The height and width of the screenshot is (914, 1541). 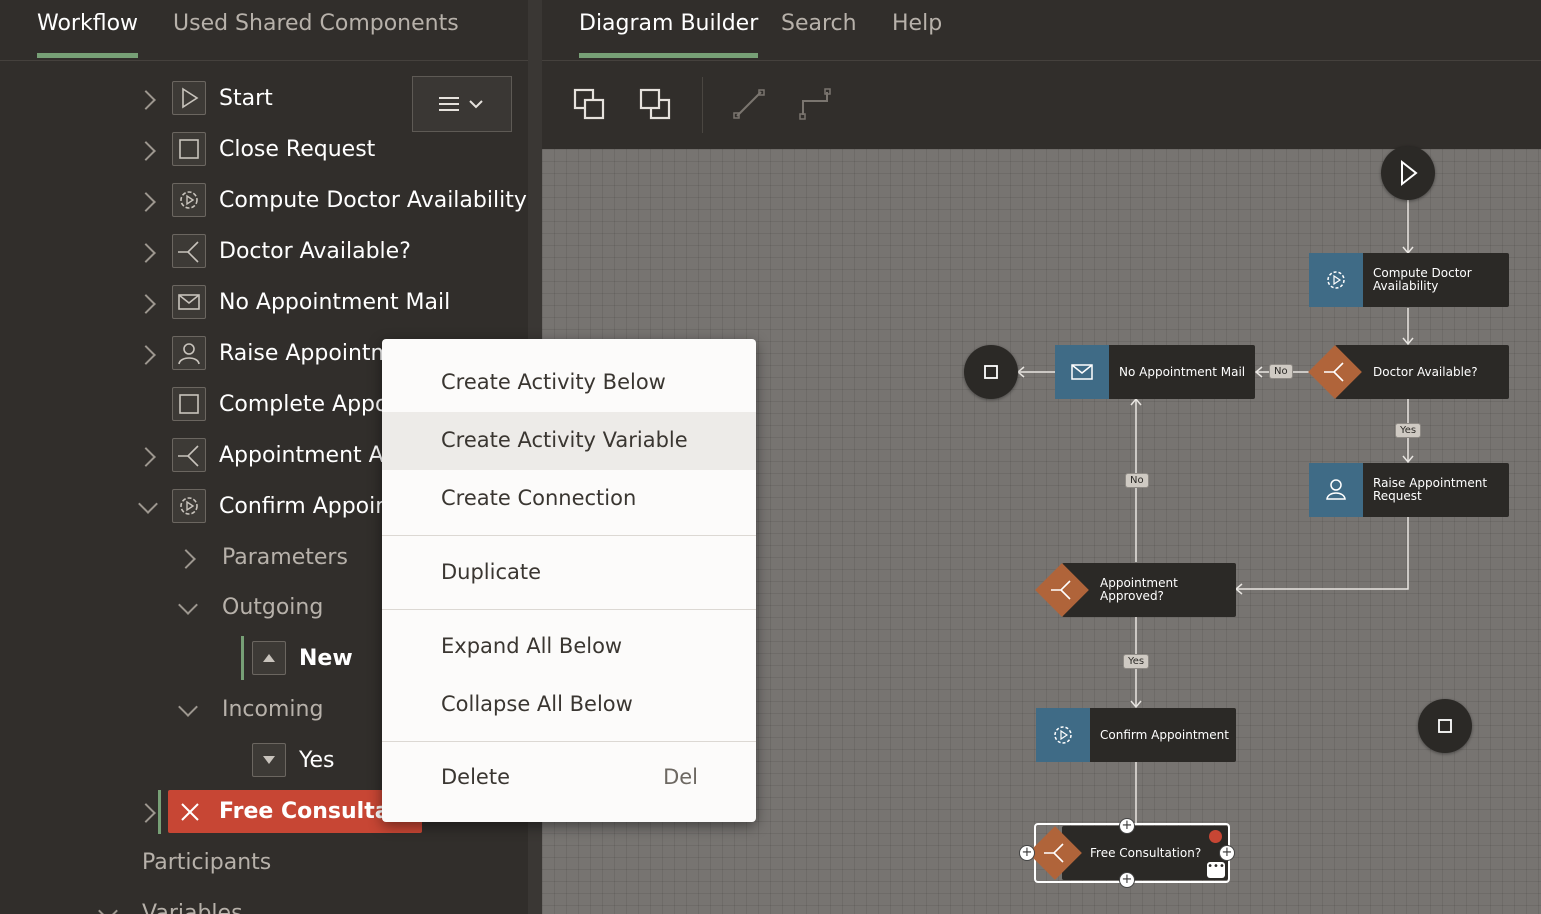 I want to click on tab-diagram-builder-label: Diagram Builder, so click(x=669, y=23).